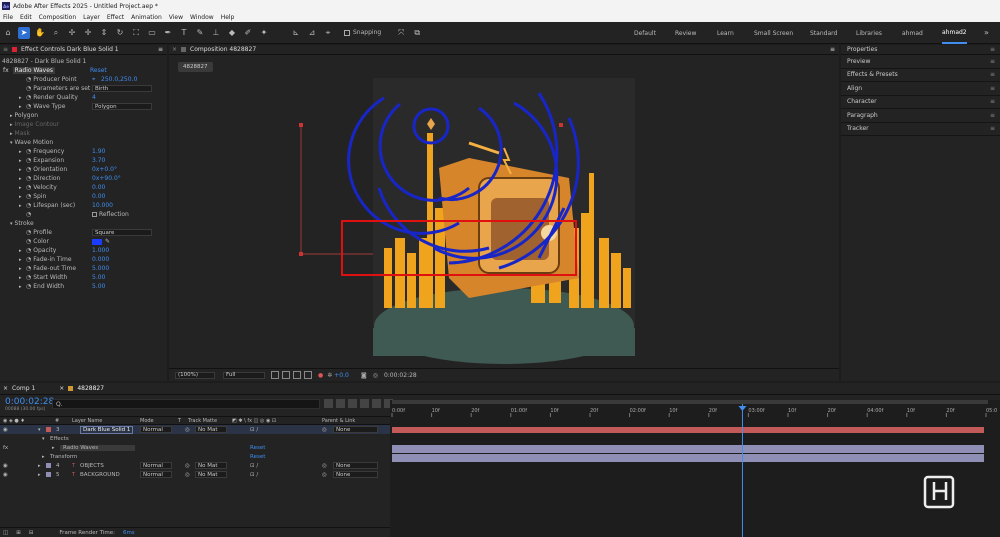  Describe the element at coordinates (312, 33) in the screenshot. I see `world-axis-icon: ⊿` at that location.